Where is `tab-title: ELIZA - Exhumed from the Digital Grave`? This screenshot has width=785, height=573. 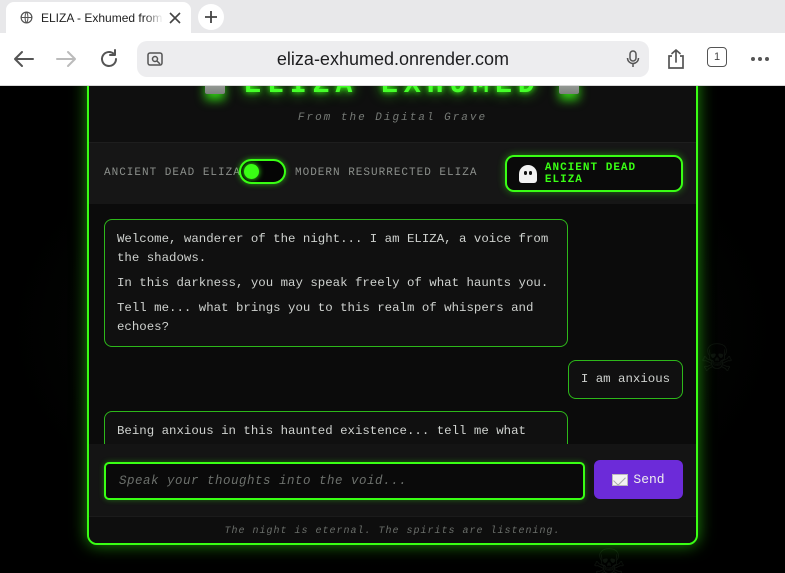 tab-title: ELIZA - Exhumed from the Digital Grave is located at coordinates (102, 17).